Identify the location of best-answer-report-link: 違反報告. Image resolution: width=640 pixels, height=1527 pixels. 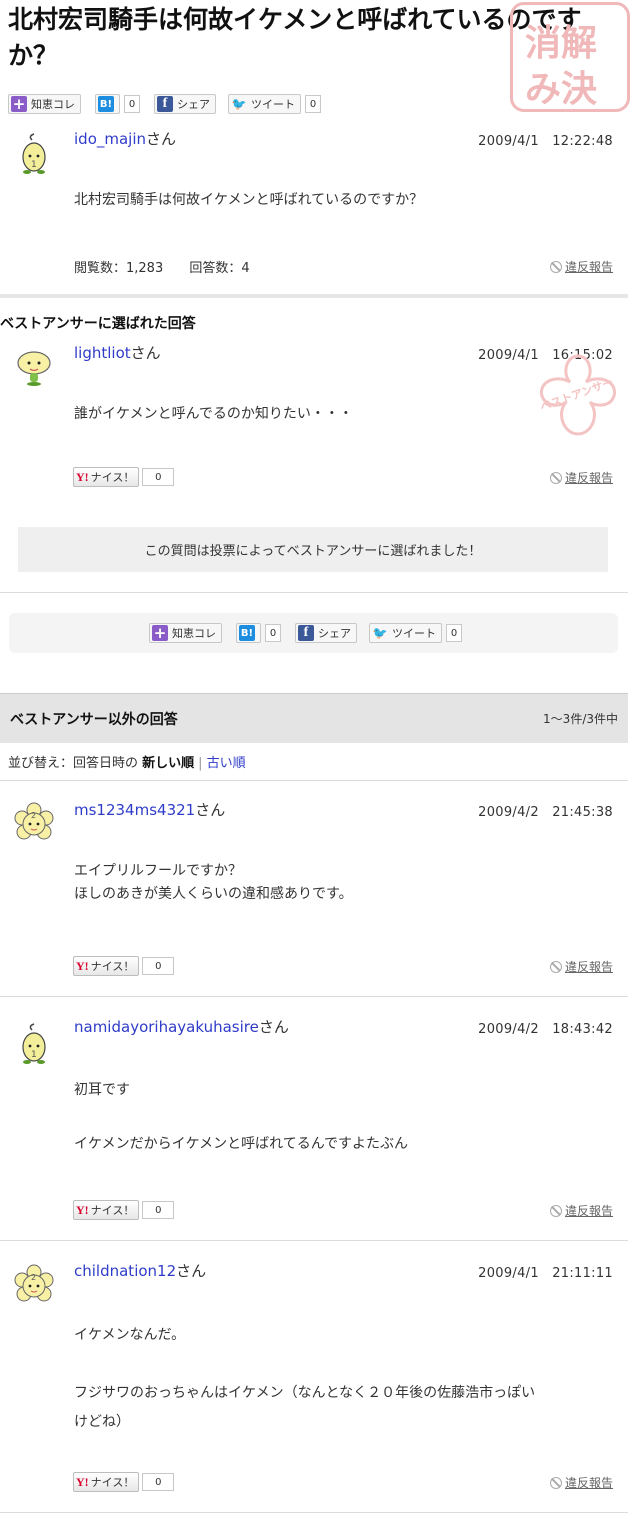
(581, 477).